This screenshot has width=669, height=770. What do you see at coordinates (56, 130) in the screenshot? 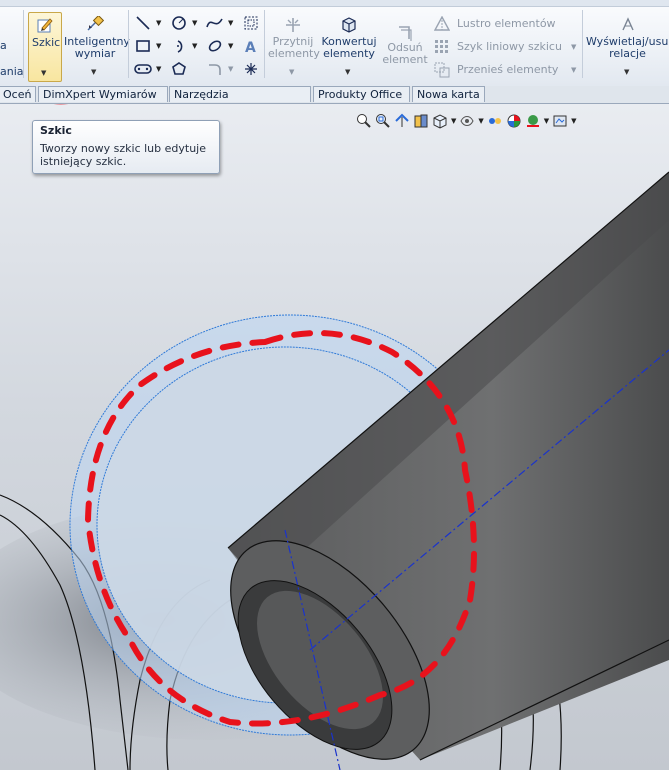
I see `tooltip-title: Szkic` at bounding box center [56, 130].